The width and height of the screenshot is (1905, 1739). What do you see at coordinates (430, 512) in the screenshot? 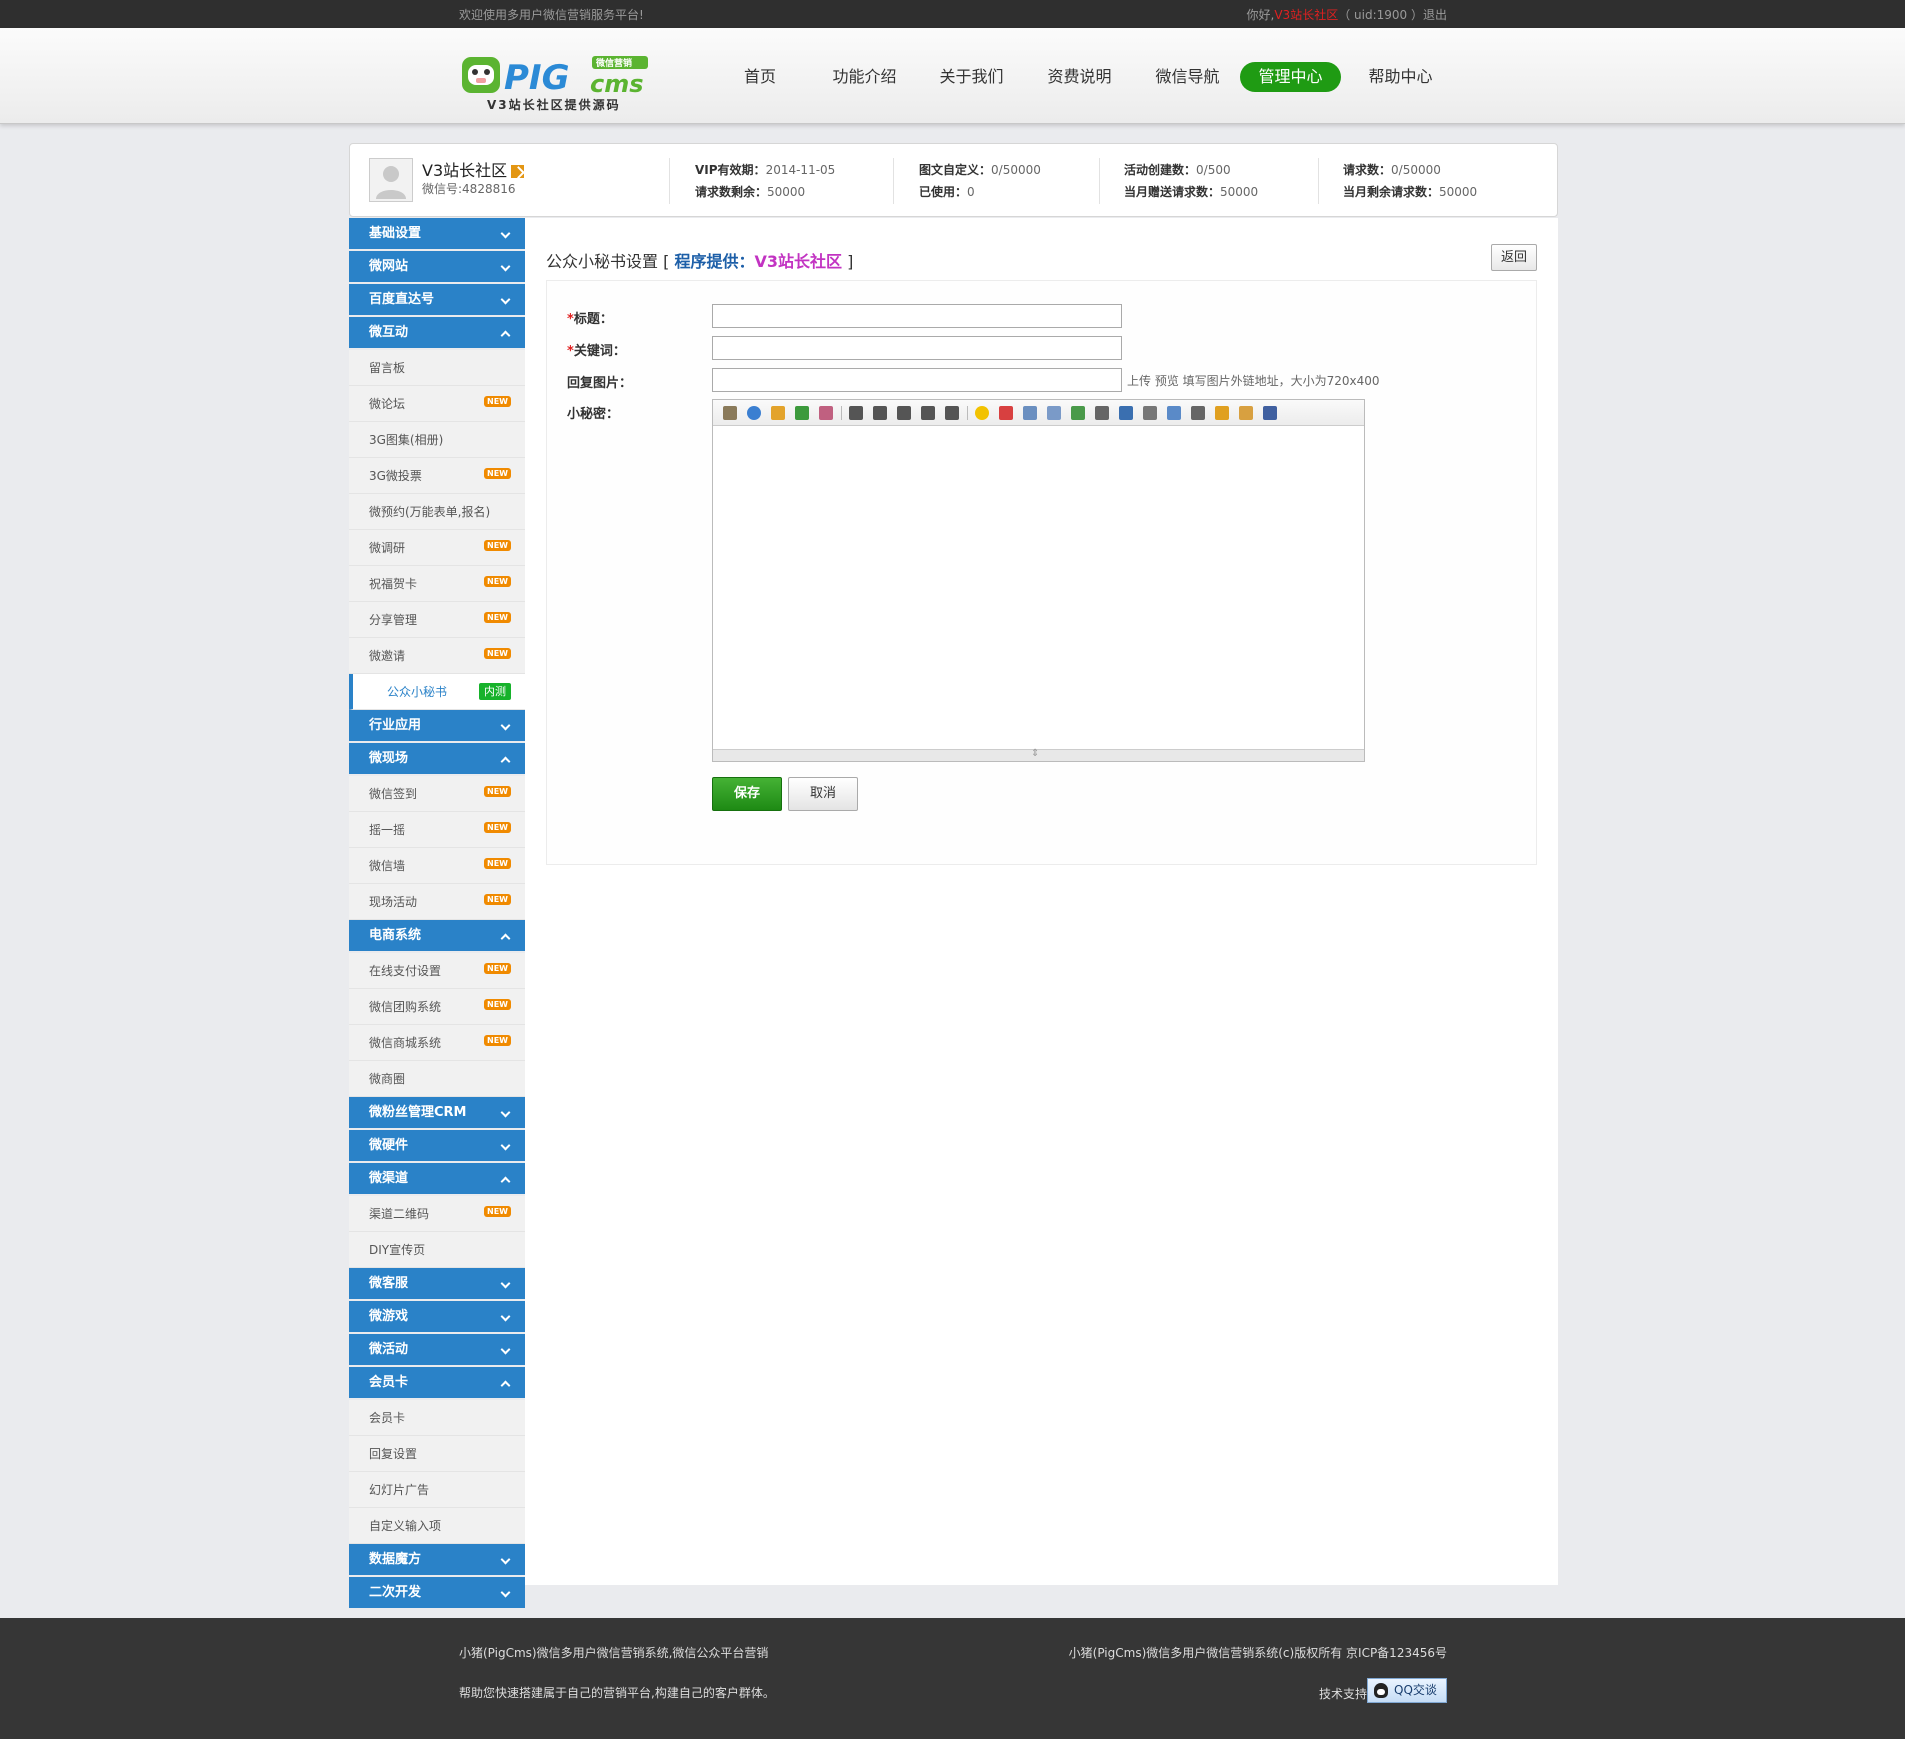
I see `sidebar-item-label: 微预约(万能表单,报名)` at bounding box center [430, 512].